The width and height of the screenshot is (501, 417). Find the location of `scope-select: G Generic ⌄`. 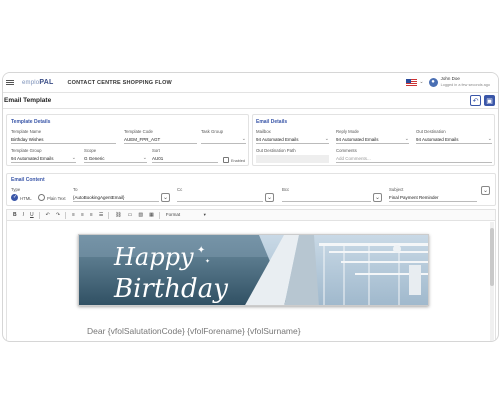

scope-select: G Generic ⌄ is located at coordinates (115, 159).